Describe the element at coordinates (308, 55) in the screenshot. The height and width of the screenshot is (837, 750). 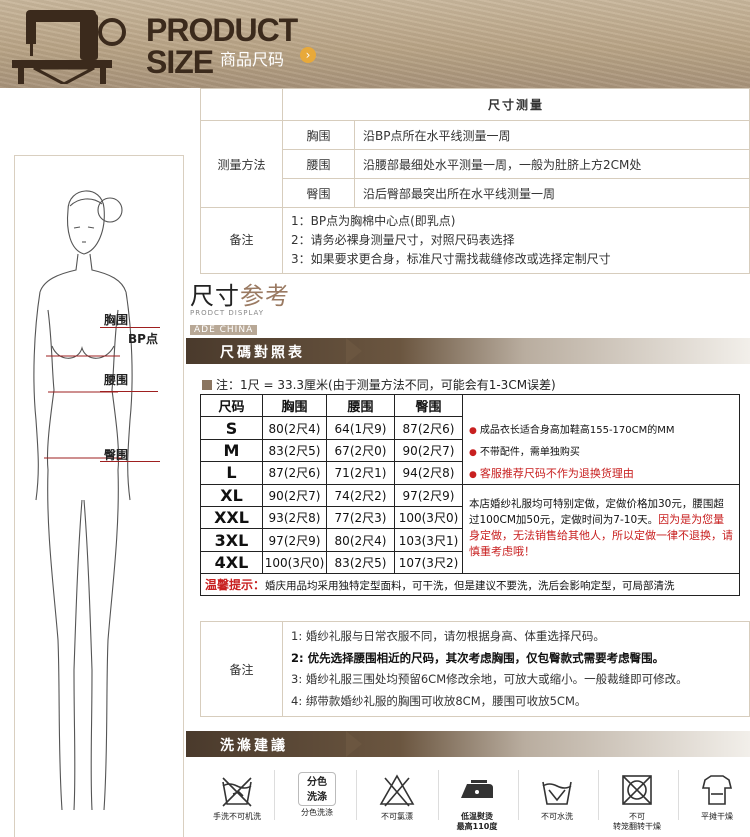
I see `chevron-right-icon: ›` at that location.